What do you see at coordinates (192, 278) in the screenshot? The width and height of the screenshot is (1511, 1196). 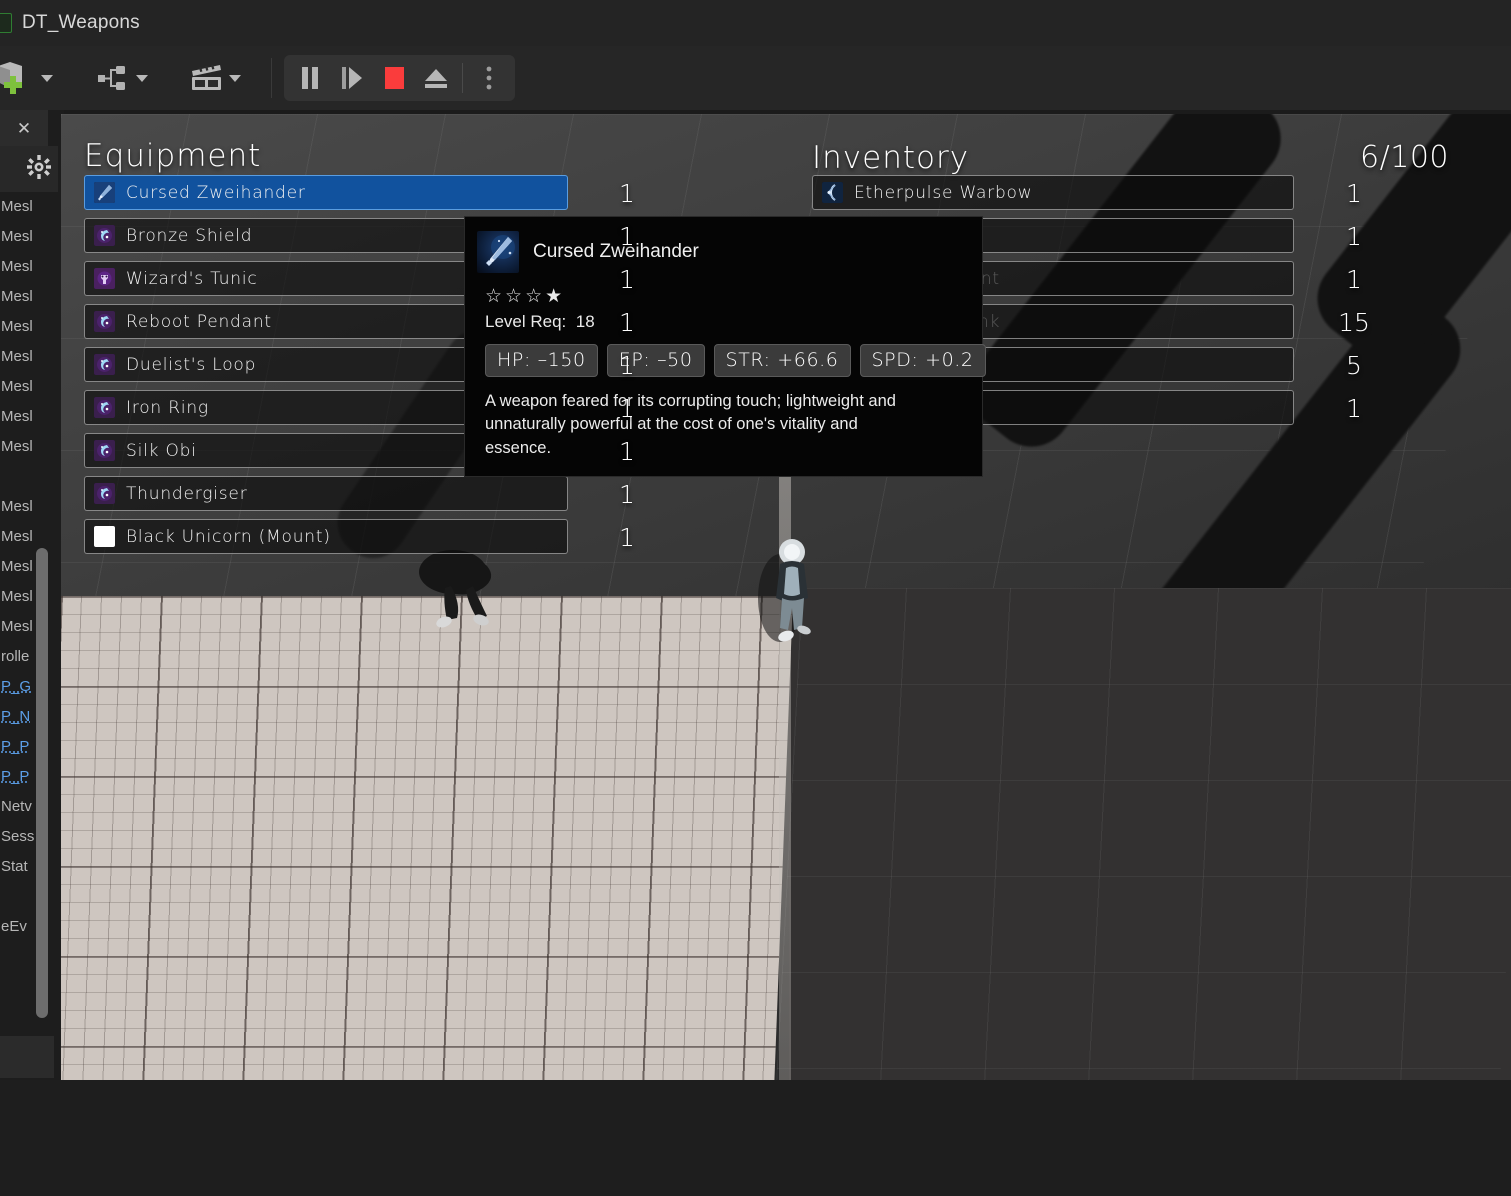 I see `slot-label: Wizard's Tunic` at bounding box center [192, 278].